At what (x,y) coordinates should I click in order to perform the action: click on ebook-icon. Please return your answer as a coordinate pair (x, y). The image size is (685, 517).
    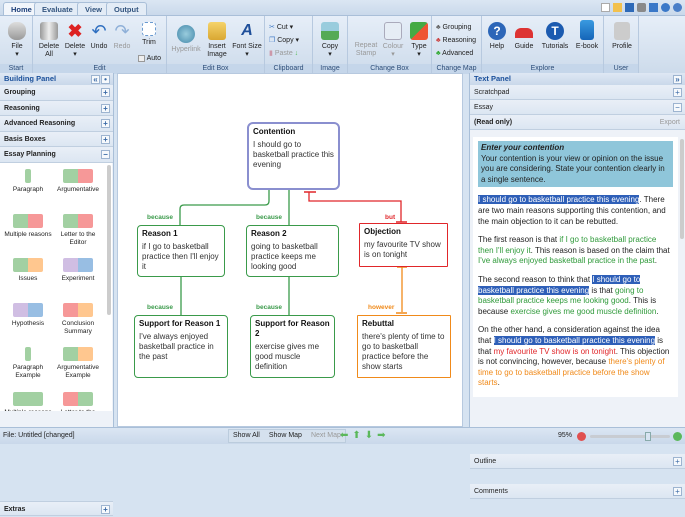
    Looking at the image, I should click on (587, 30).